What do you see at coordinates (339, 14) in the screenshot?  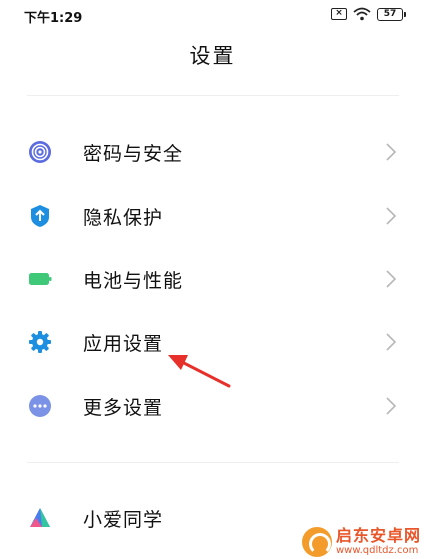 I see `sim-off-icon: ×` at bounding box center [339, 14].